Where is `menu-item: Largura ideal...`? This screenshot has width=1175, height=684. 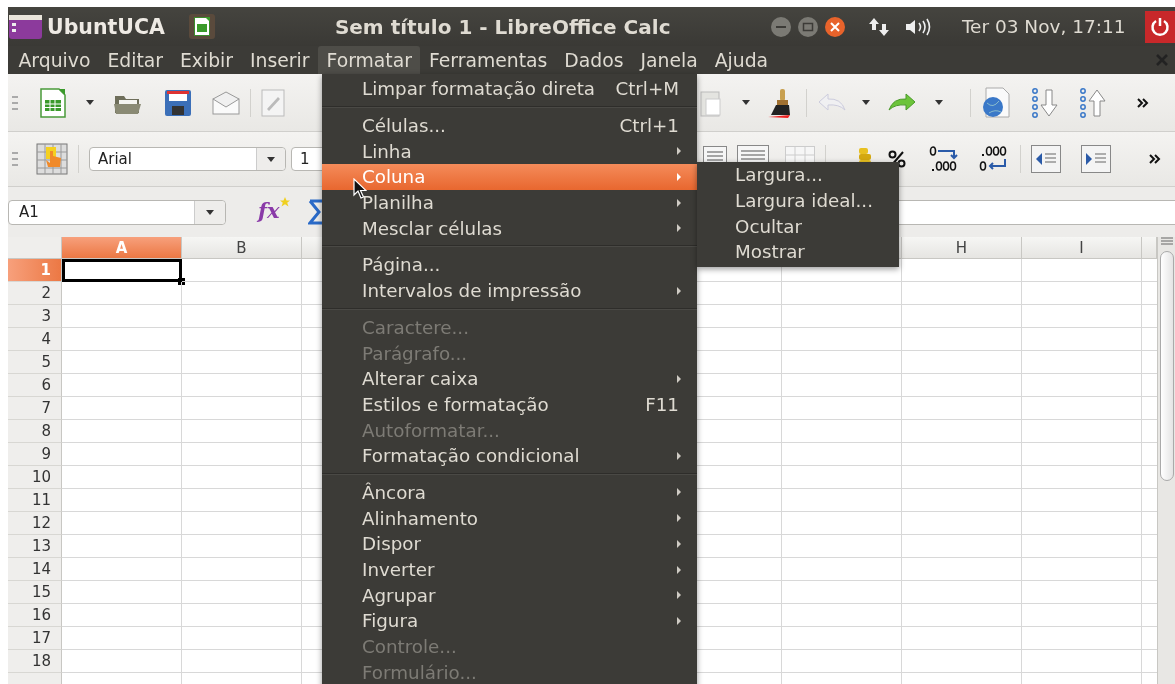 menu-item: Largura ideal... is located at coordinates (798, 200).